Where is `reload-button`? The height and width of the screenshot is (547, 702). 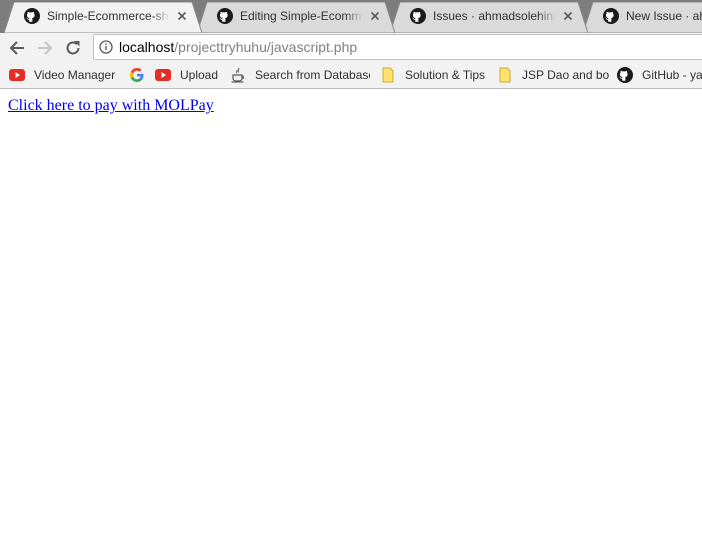 reload-button is located at coordinates (73, 48).